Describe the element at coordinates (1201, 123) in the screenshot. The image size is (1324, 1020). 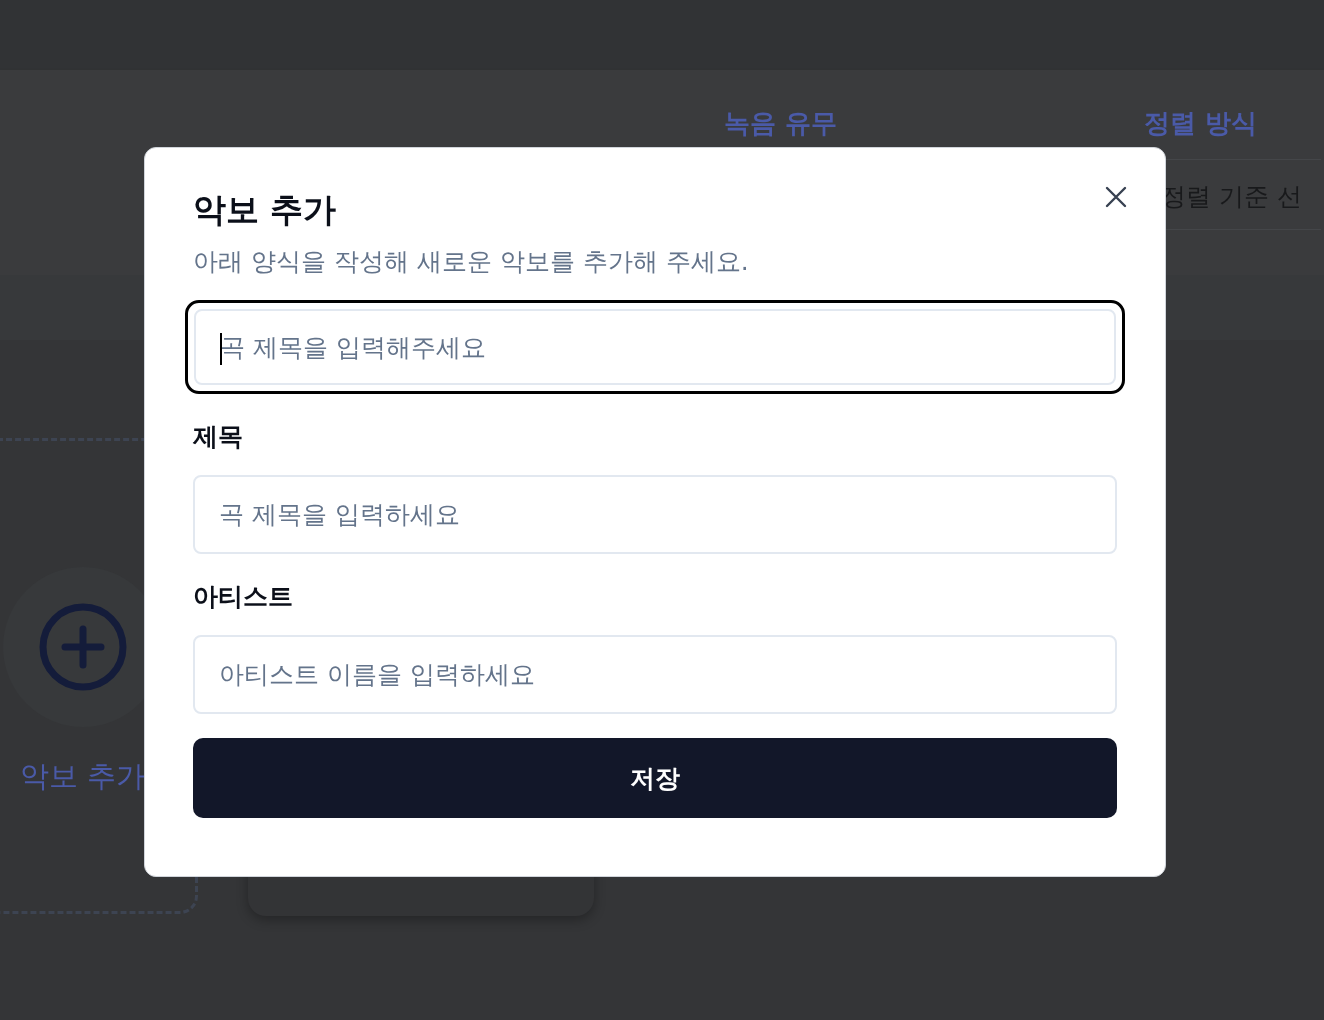
I see `filter-label: 정렬 방식` at that location.